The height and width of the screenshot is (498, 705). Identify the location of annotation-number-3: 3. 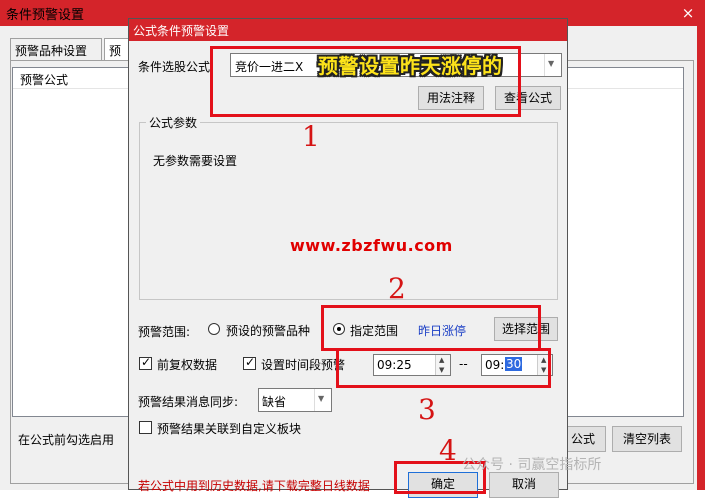
(427, 409).